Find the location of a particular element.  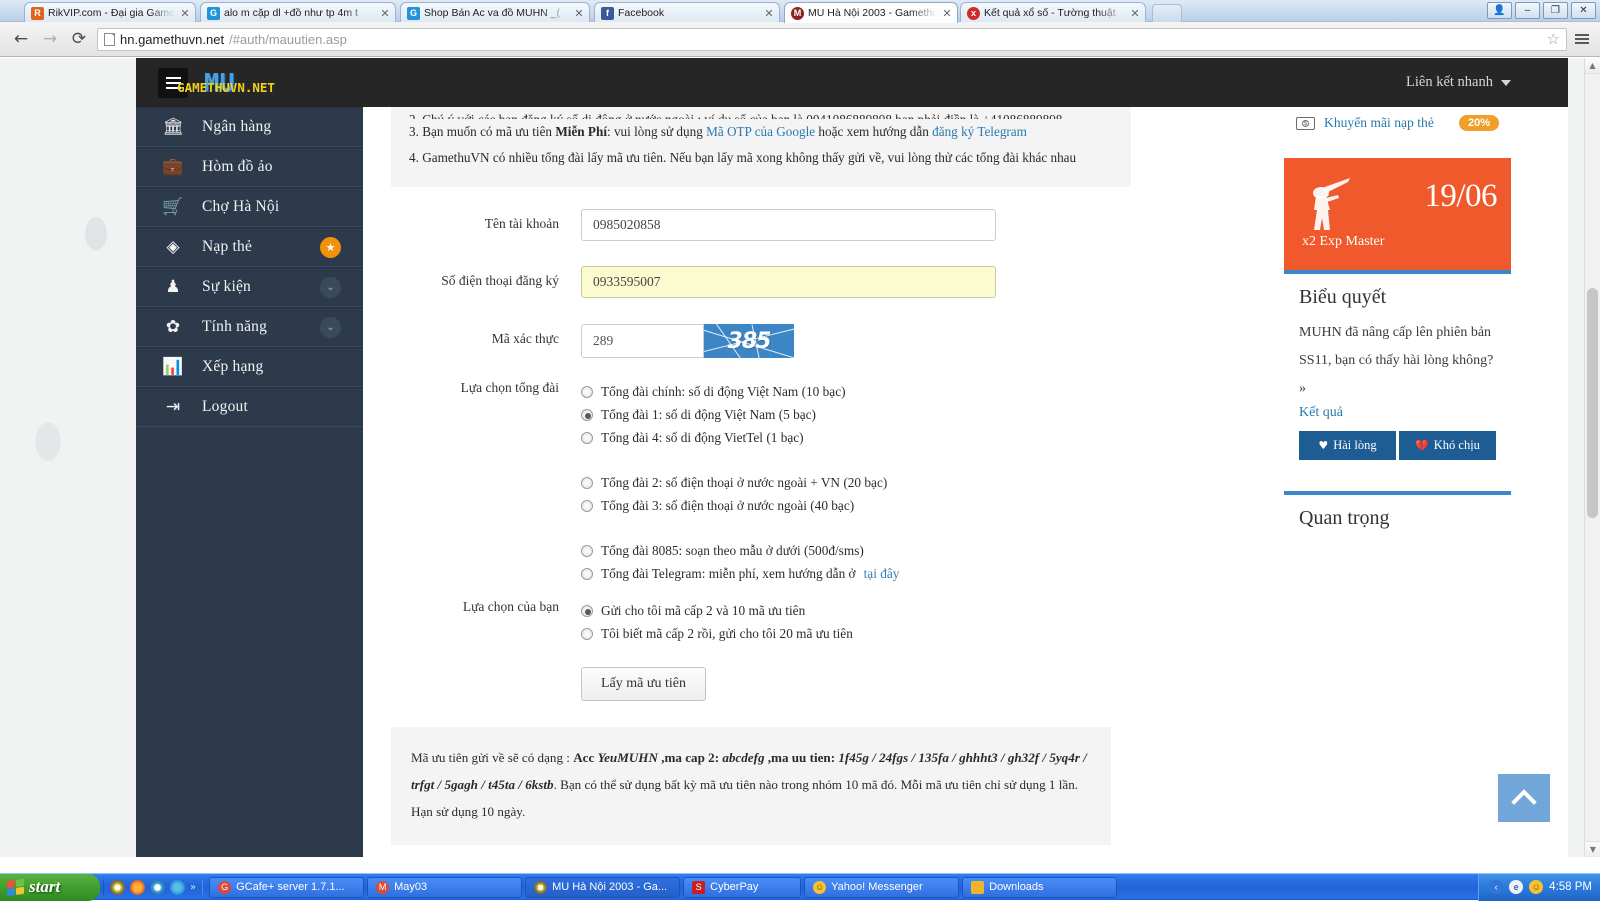

user-profile-button: 👤 is located at coordinates (1499, 10).